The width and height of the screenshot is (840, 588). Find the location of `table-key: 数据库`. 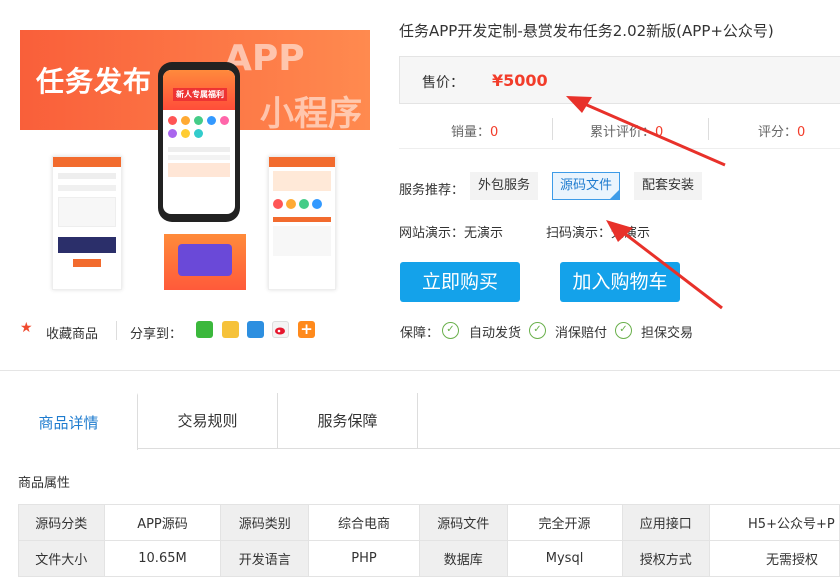

table-key: 数据库 is located at coordinates (463, 558).